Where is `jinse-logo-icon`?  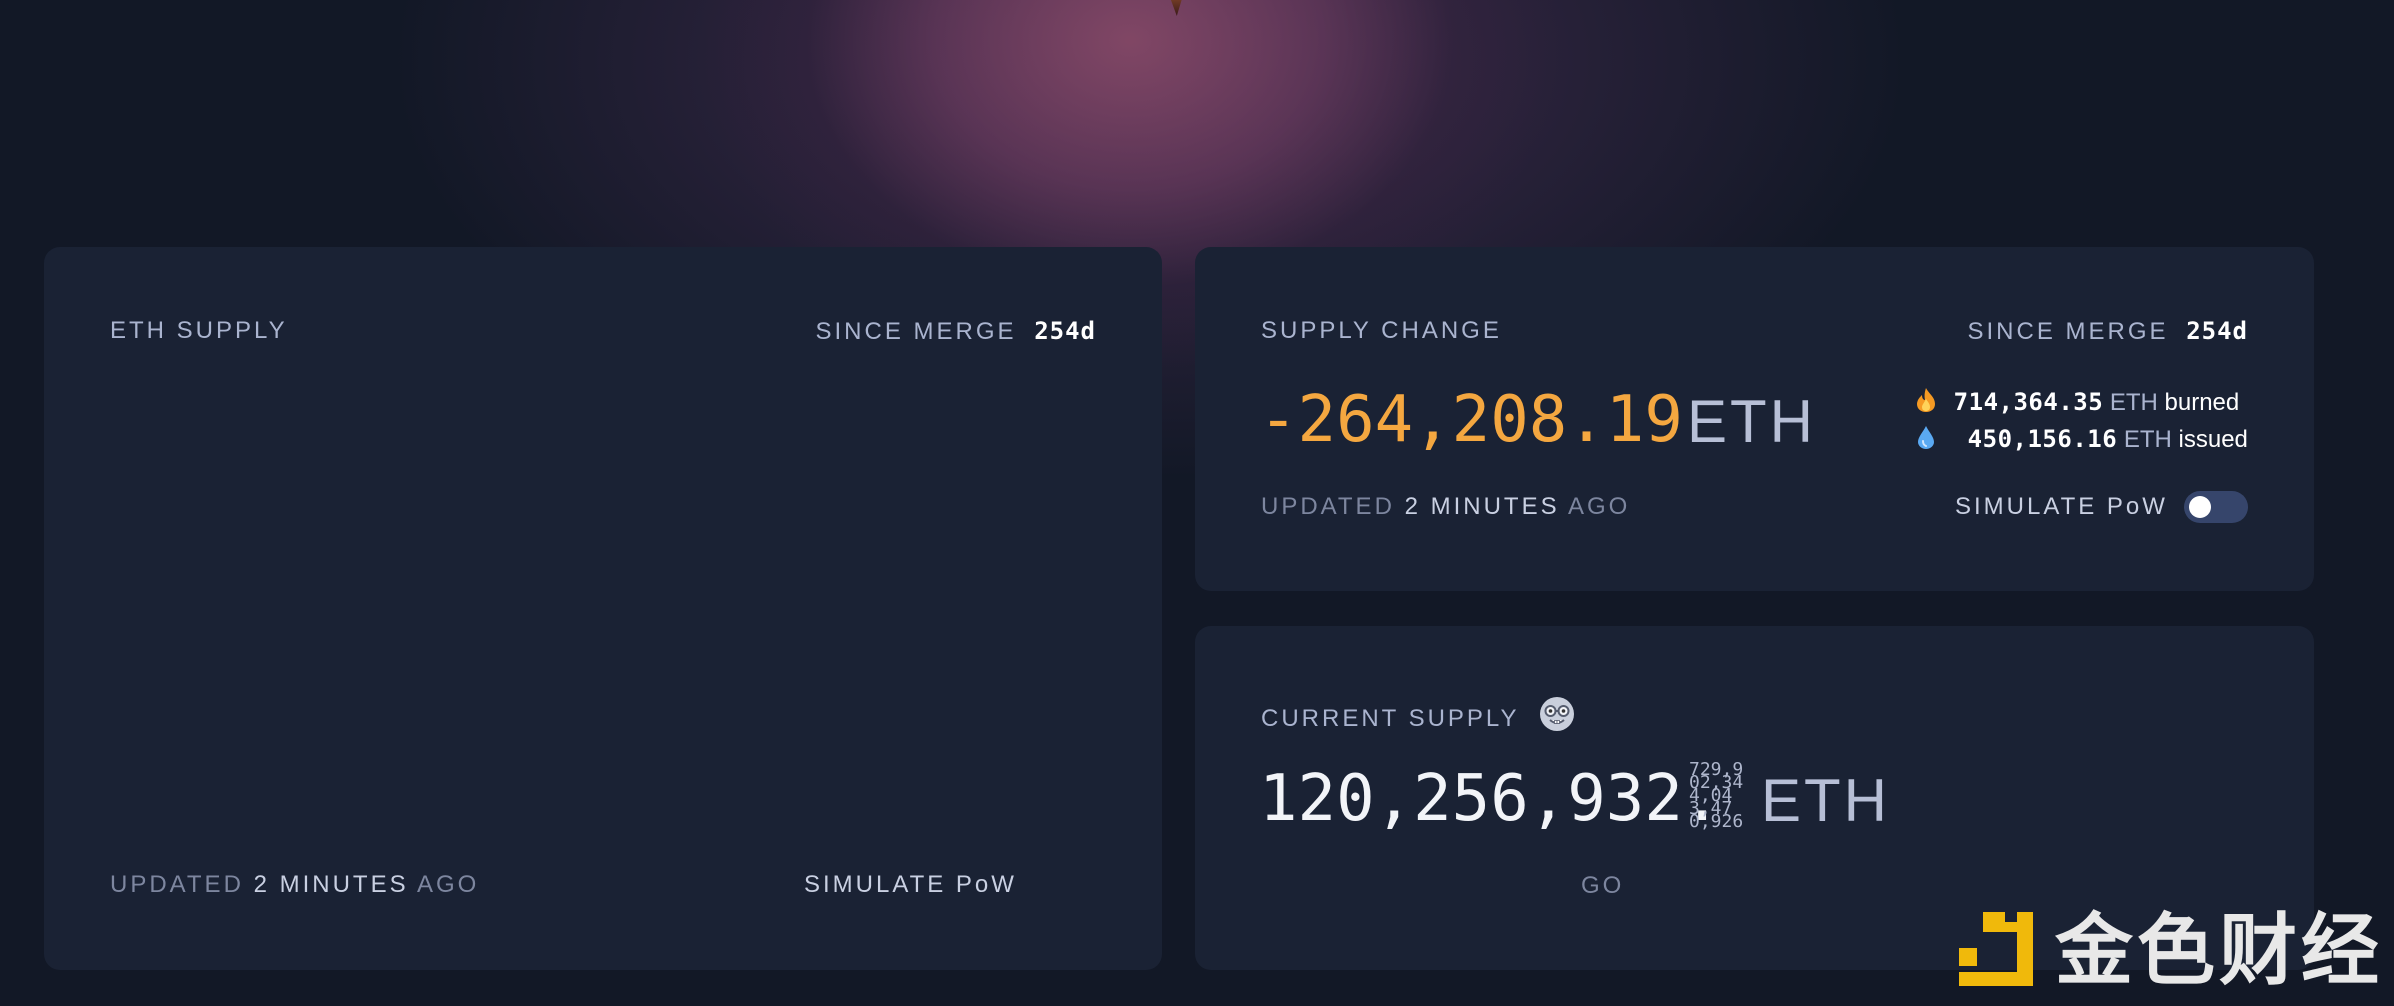
jinse-logo-icon is located at coordinates (1996, 951).